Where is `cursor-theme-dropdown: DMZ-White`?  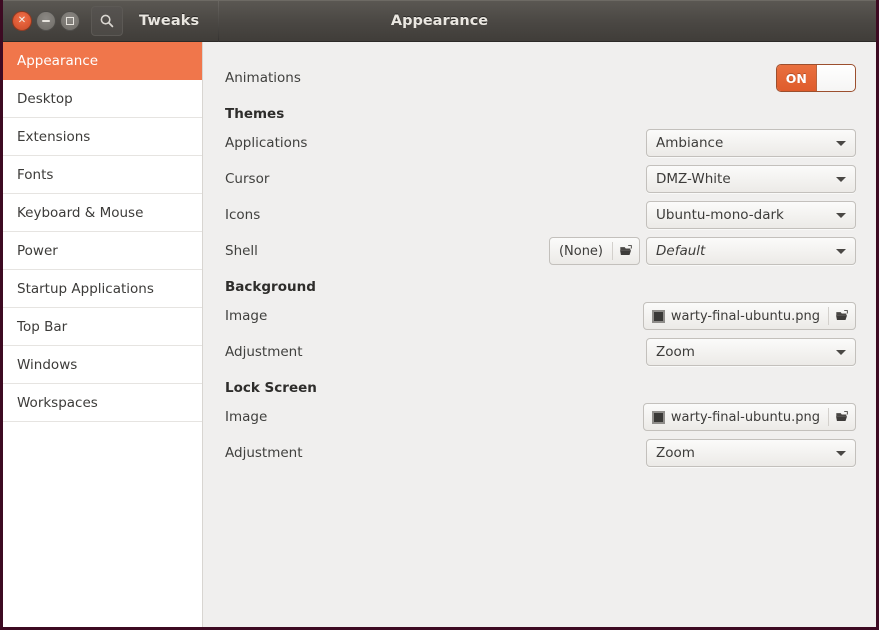 cursor-theme-dropdown: DMZ-White is located at coordinates (751, 179).